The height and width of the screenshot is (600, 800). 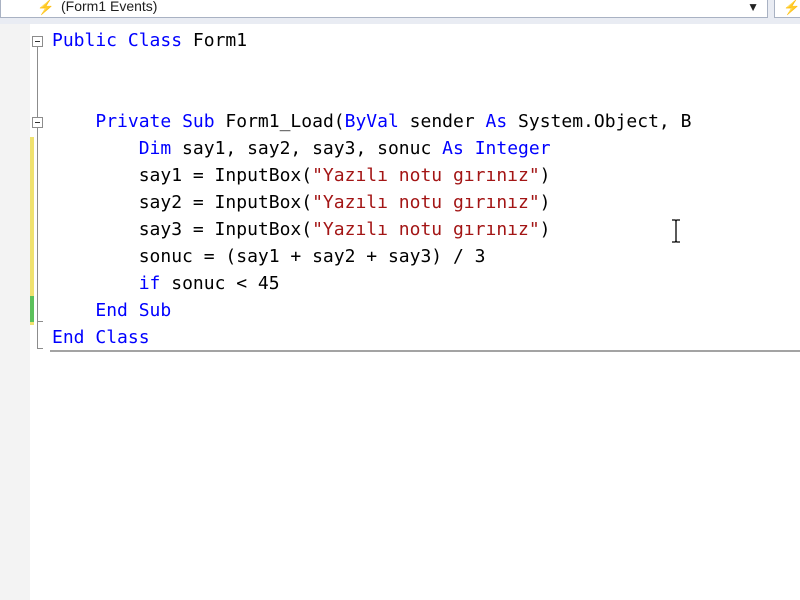 What do you see at coordinates (182, 175) in the screenshot?
I see `code-token: say1 = InputBox(` at bounding box center [182, 175].